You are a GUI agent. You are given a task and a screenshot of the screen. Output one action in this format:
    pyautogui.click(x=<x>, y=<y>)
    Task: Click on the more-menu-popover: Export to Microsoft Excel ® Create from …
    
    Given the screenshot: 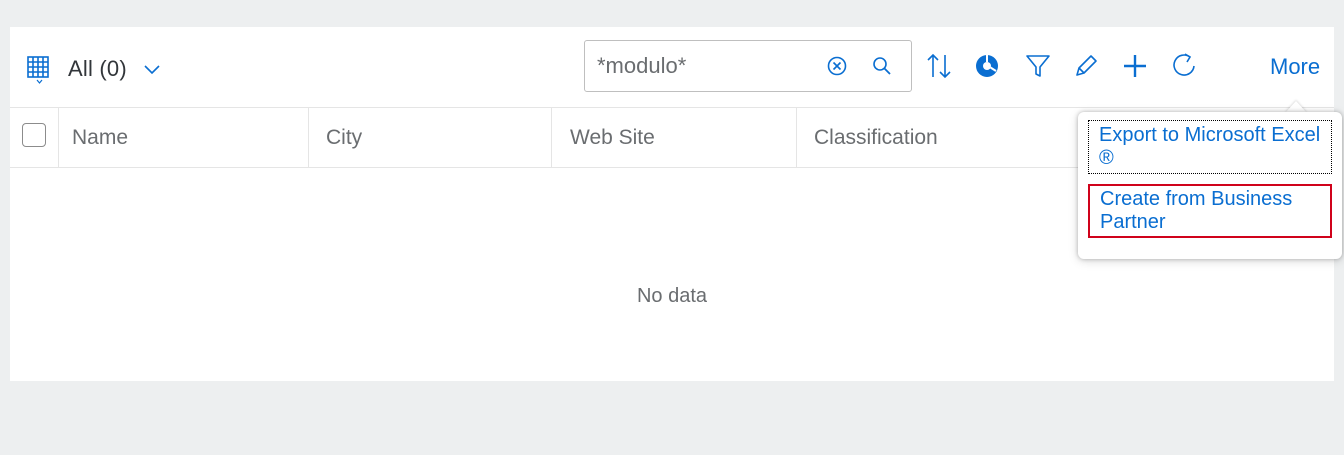 What is the action you would take?
    pyautogui.click(x=1210, y=185)
    